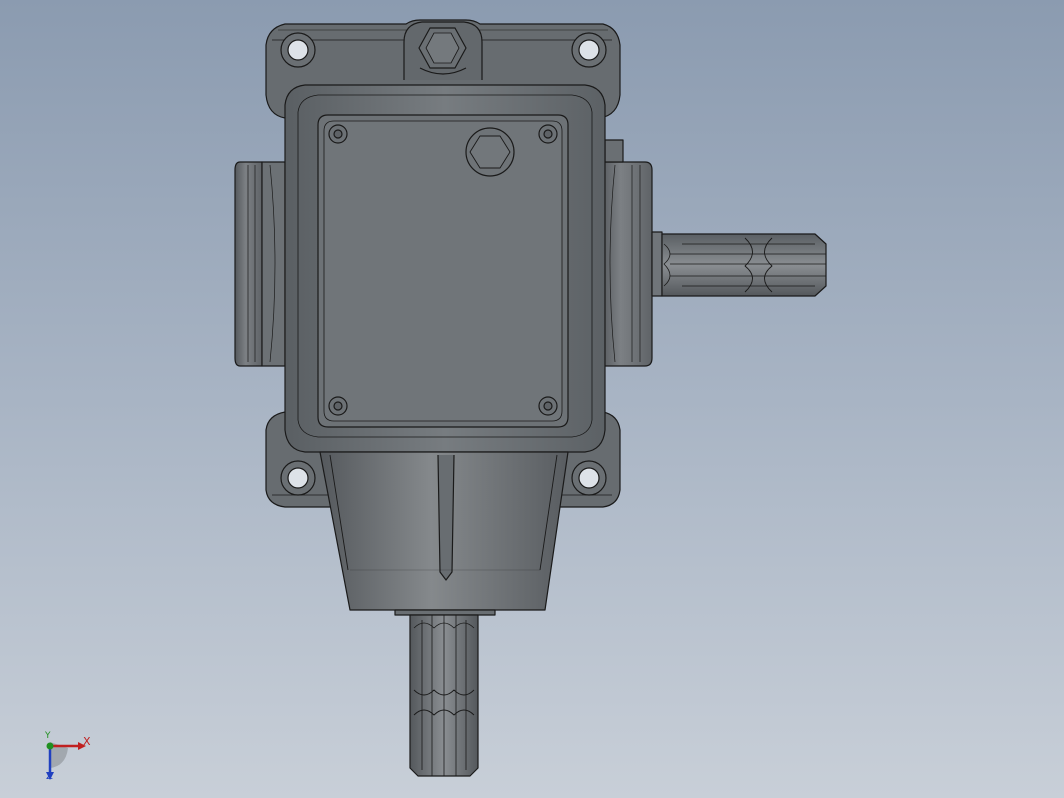 This screenshot has width=1064, height=798. What do you see at coordinates (338, 134) in the screenshot?
I see `cover-screw-top-left` at bounding box center [338, 134].